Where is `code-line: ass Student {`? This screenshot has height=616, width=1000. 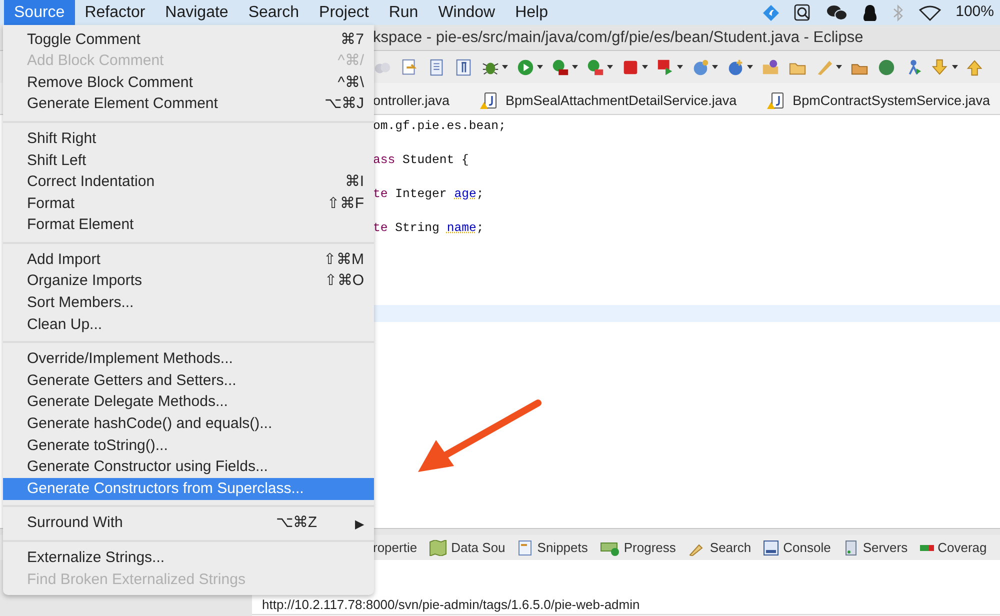 code-line: ass Student { is located at coordinates (421, 160).